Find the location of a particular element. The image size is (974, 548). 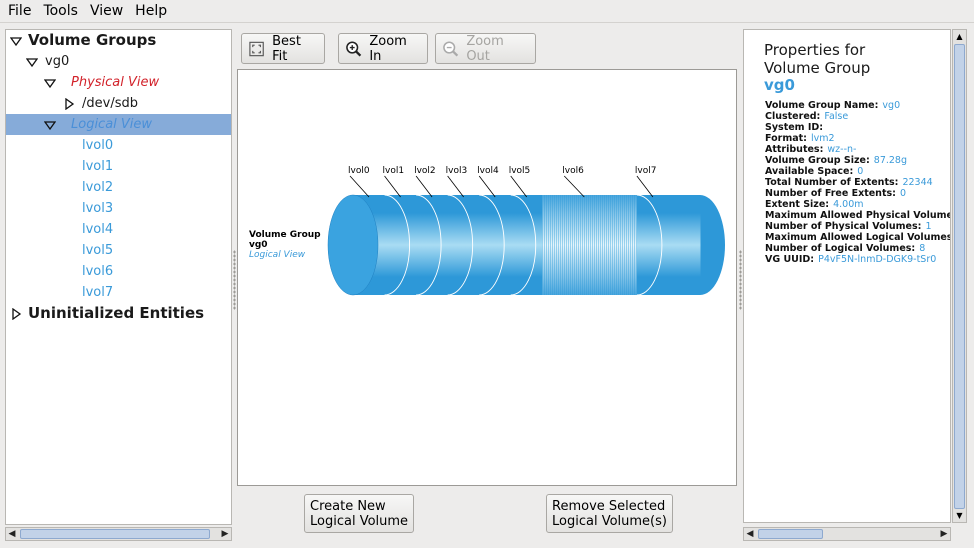

property-key: Format: is located at coordinates (786, 138).